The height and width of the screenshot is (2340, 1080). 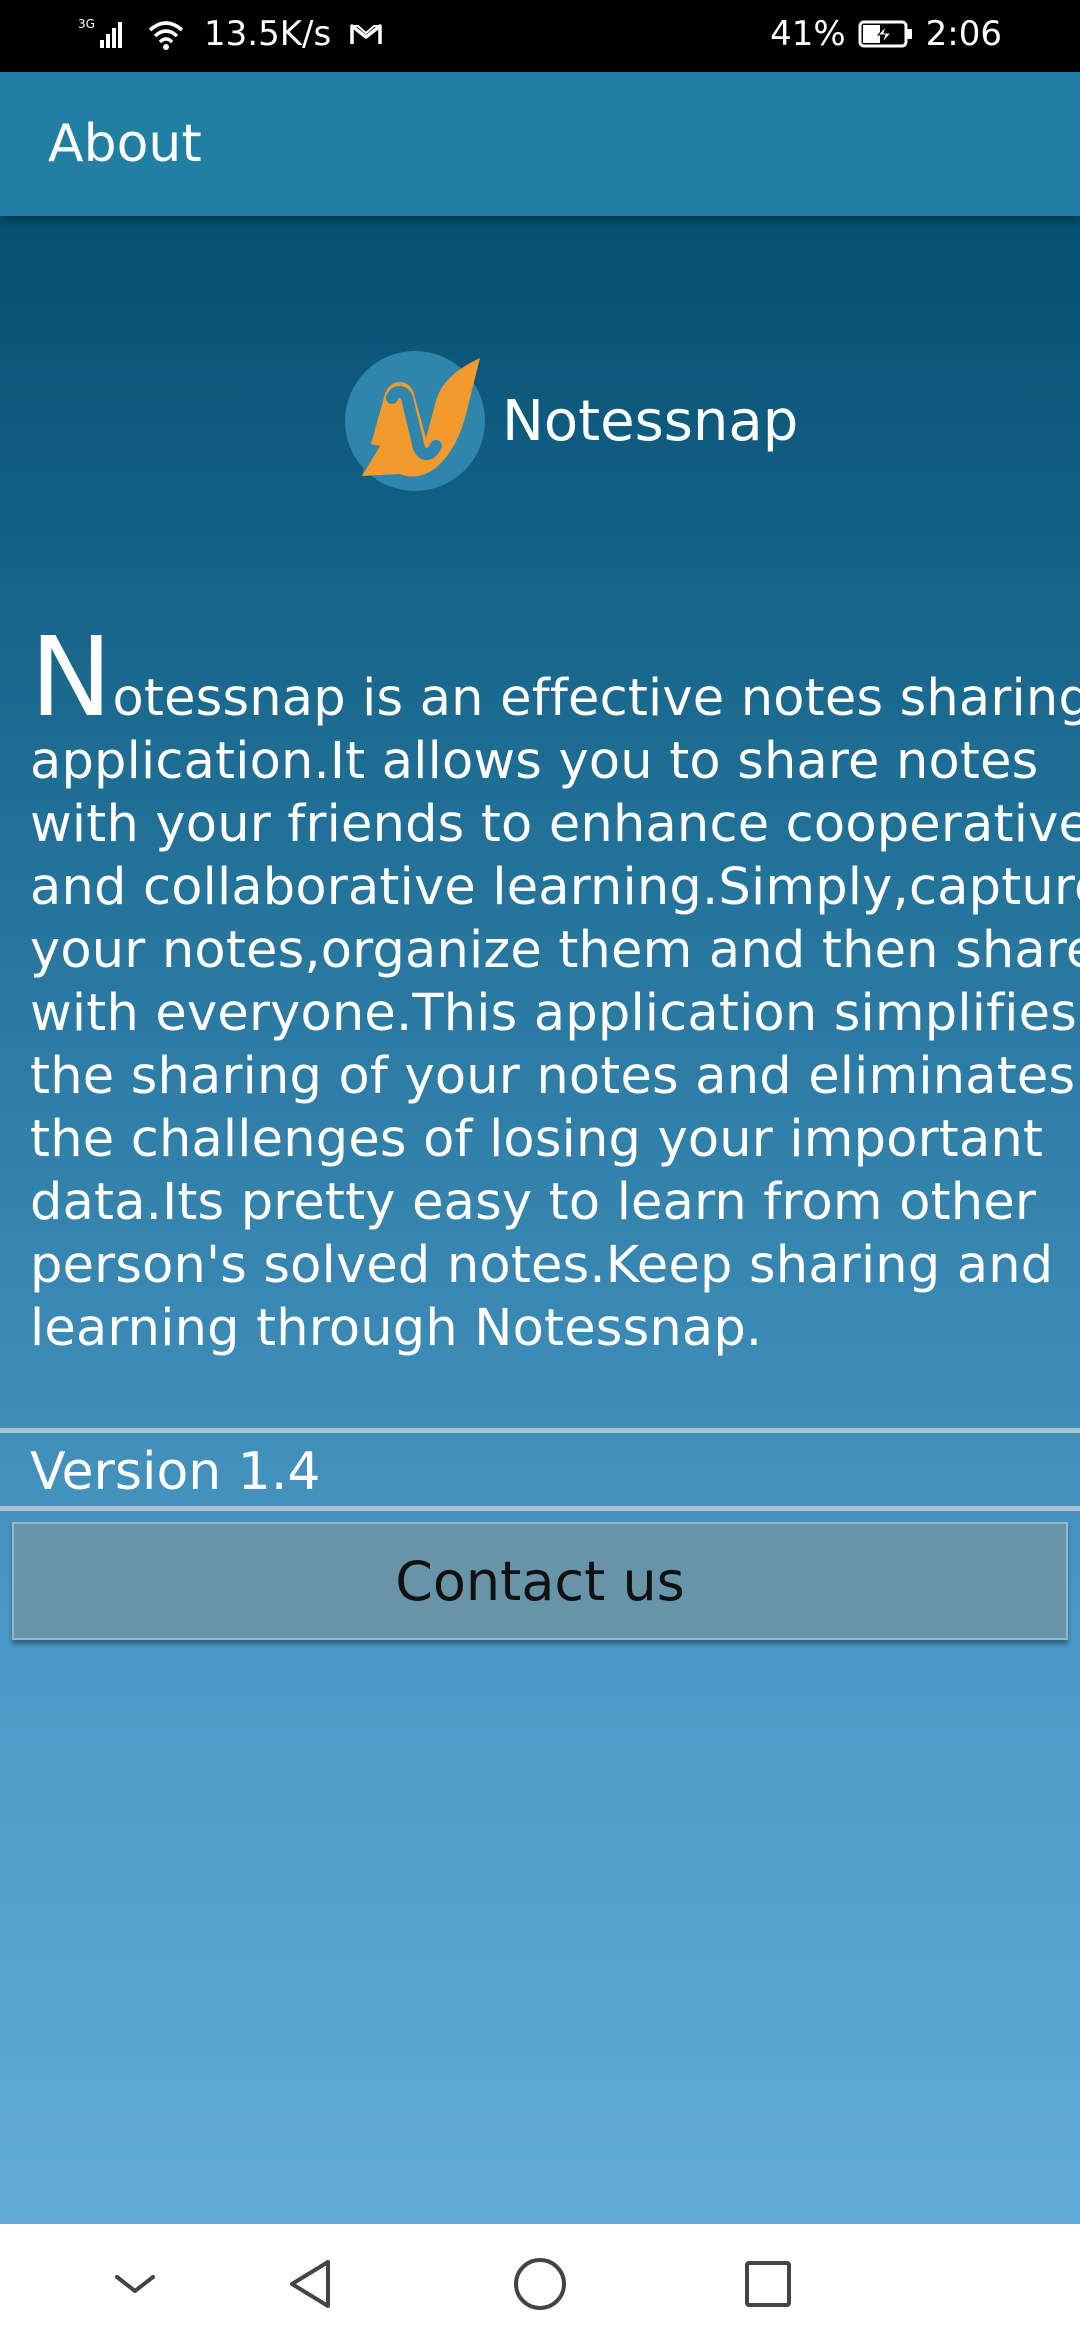 I want to click on description-line: the challenges of losing your important, so click(x=537, y=1139).